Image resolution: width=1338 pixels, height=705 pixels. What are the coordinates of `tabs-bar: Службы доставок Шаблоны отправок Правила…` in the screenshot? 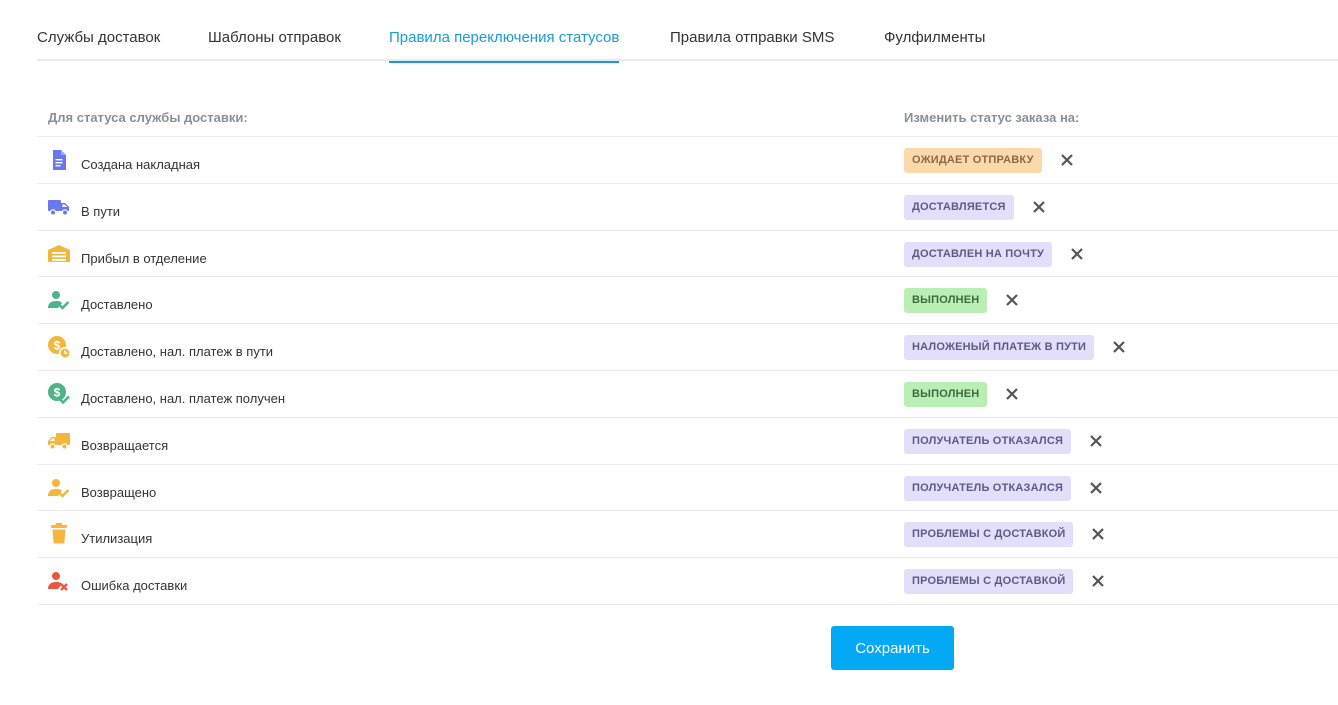 It's located at (687, 31).